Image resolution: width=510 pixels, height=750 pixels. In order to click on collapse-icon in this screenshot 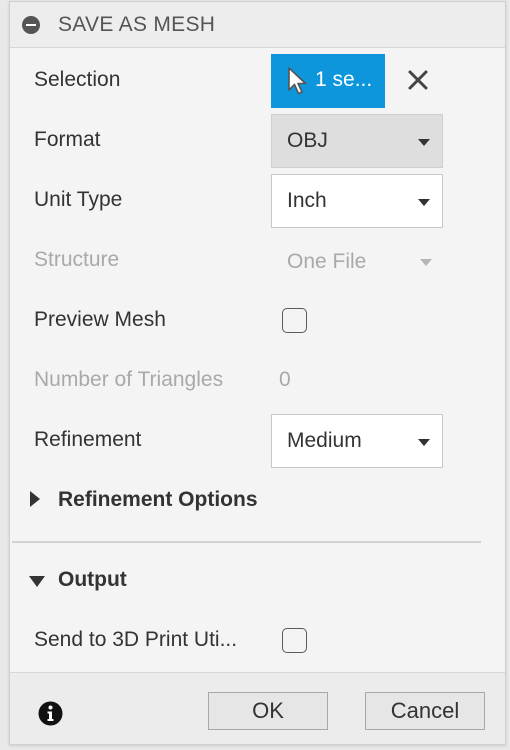, I will do `click(31, 25)`.